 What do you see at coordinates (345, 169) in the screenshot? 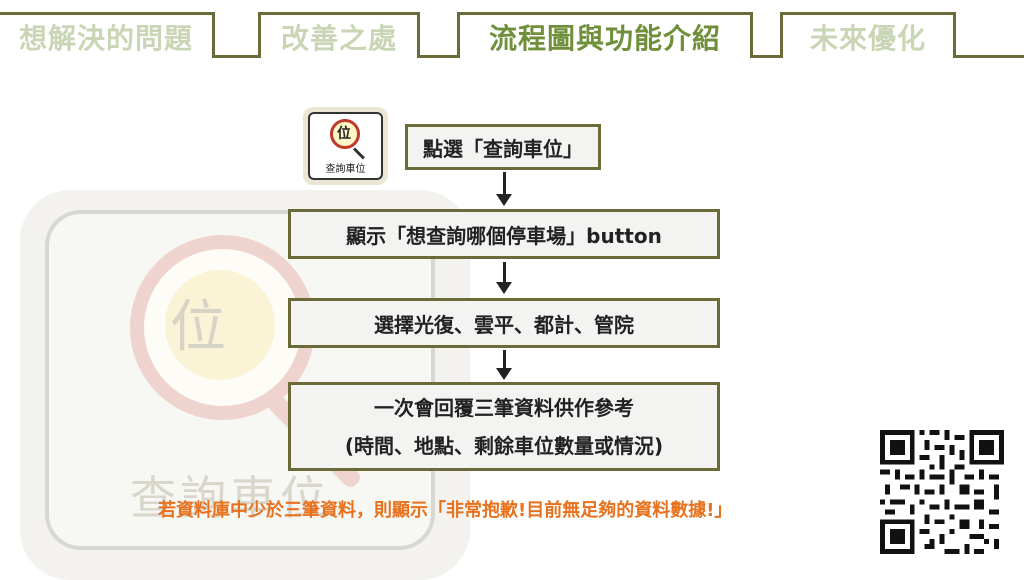
I see `app-icon-label: 查詢車位` at bounding box center [345, 169].